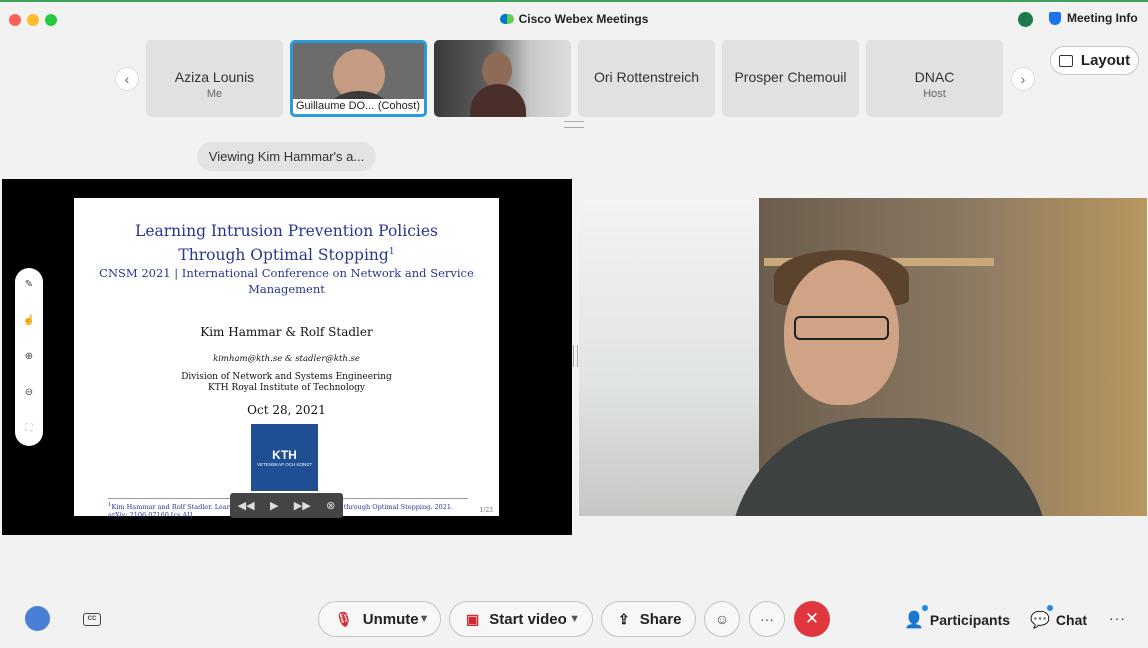  Describe the element at coordinates (1058, 620) in the screenshot. I see `chat-button: 💬 Chat` at that location.